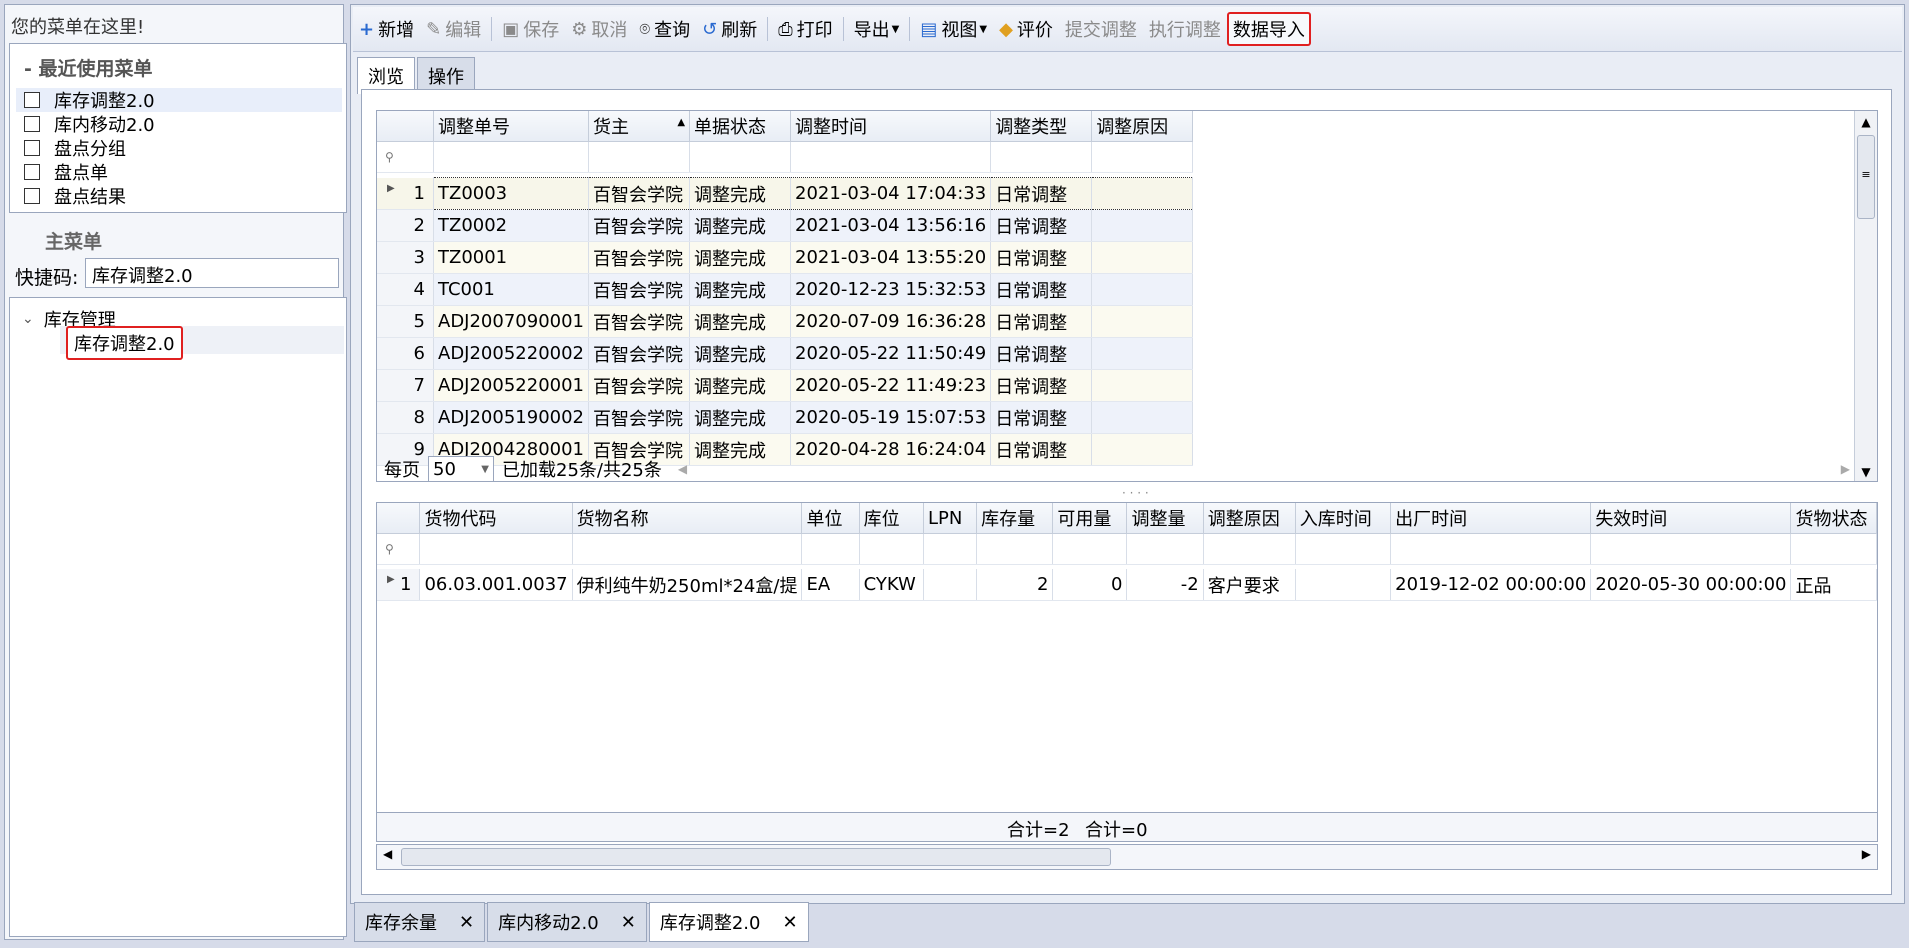 The image size is (1909, 948). Describe the element at coordinates (805, 29) in the screenshot. I see `print-button: ⎙ 打印` at that location.